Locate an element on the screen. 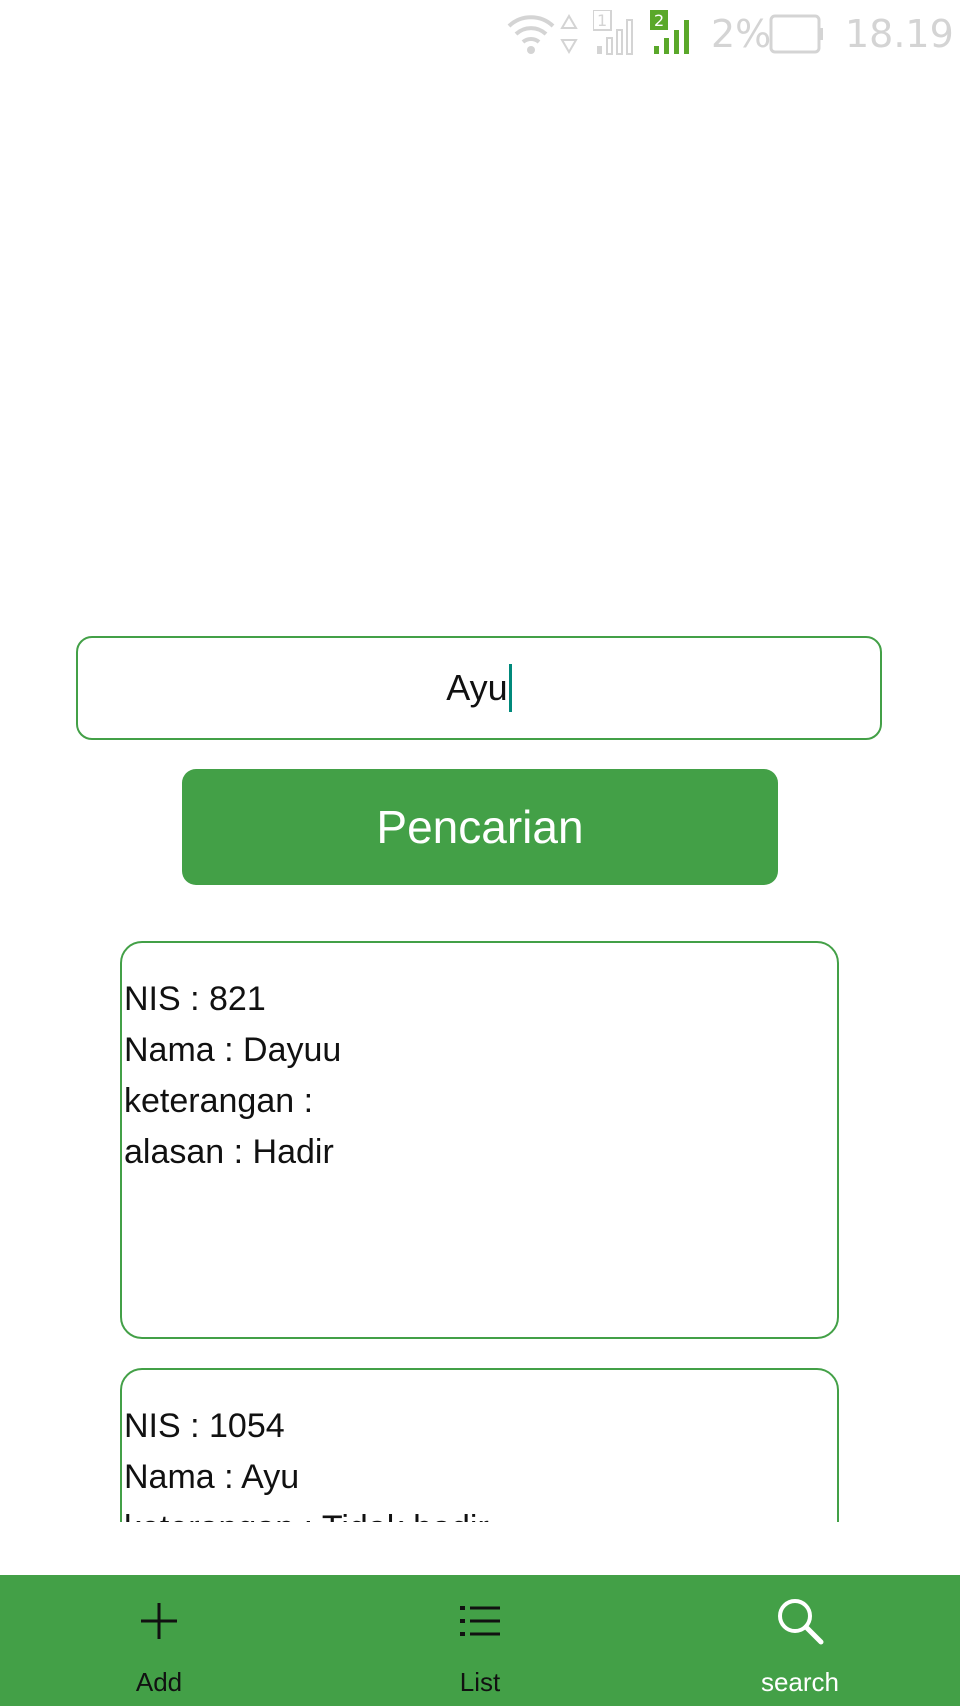  nis-label: NIS : 1054 is located at coordinates (204, 1426).